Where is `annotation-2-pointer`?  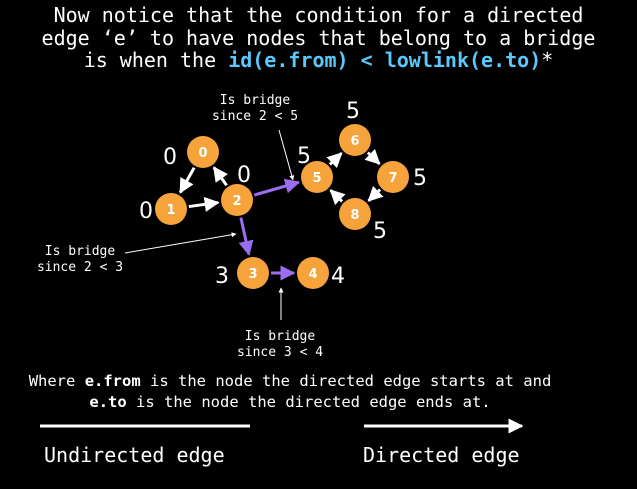 annotation-2-pointer is located at coordinates (180, 243).